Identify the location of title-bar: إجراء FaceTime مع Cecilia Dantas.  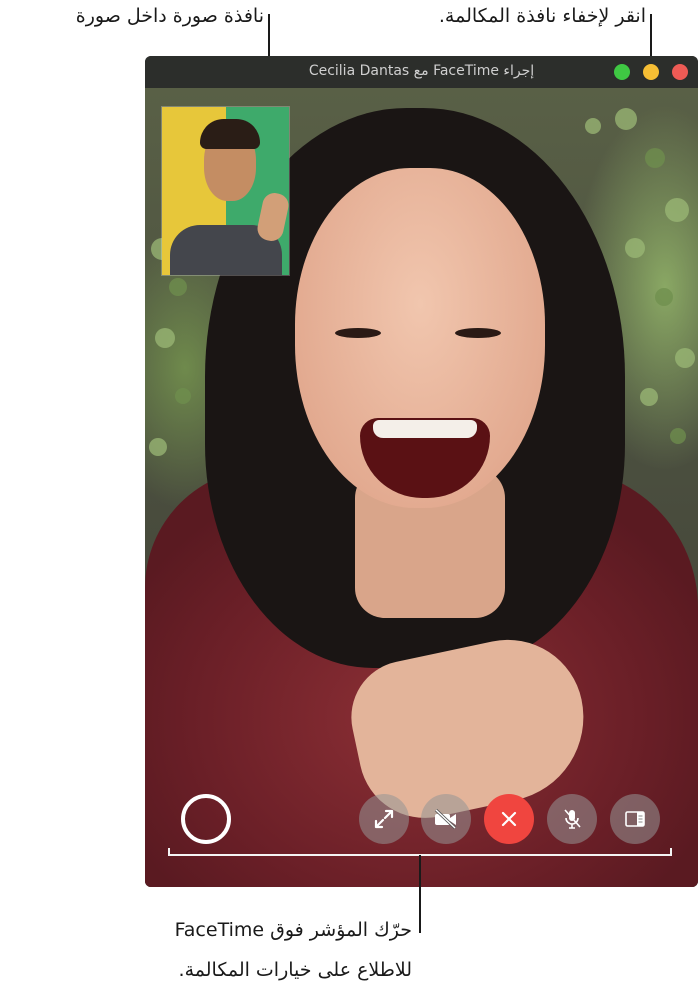
(421, 72).